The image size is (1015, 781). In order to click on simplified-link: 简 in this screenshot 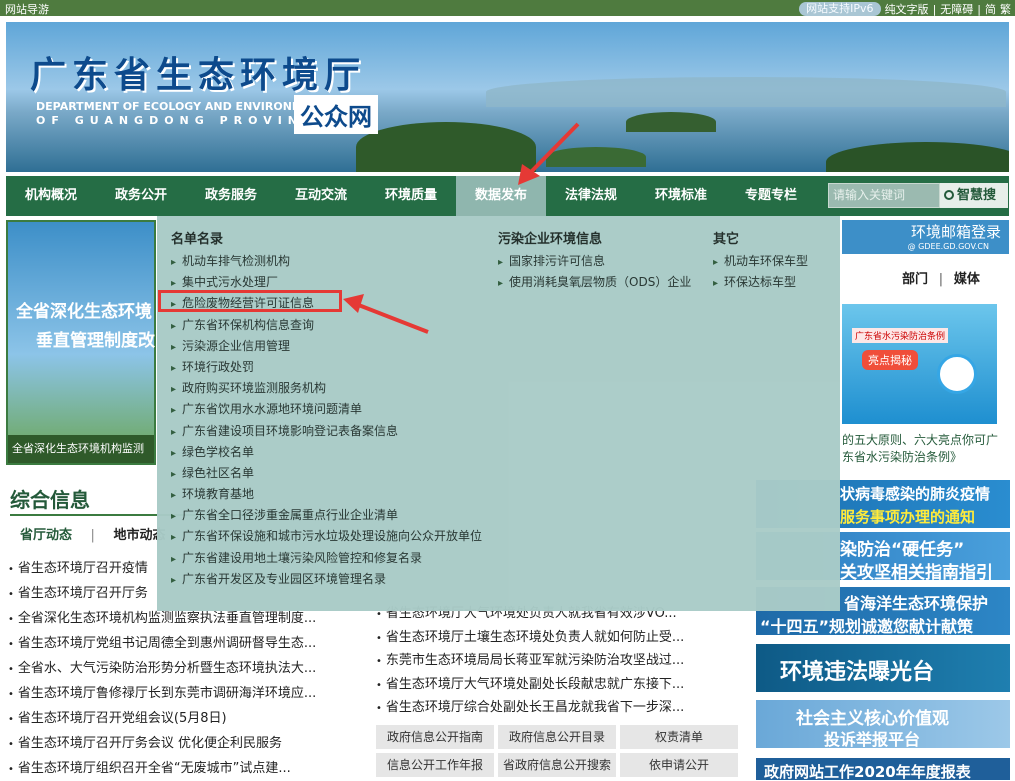, I will do `click(990, 9)`.